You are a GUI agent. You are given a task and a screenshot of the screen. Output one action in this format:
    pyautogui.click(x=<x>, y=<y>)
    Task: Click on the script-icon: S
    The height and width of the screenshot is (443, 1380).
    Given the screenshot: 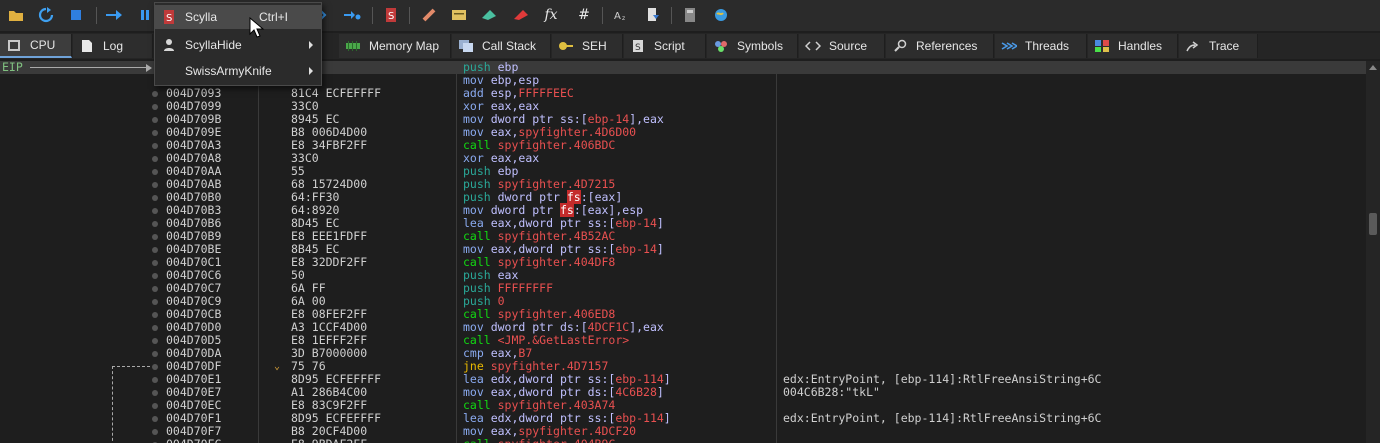 What is the action you would take?
    pyautogui.click(x=638, y=46)
    